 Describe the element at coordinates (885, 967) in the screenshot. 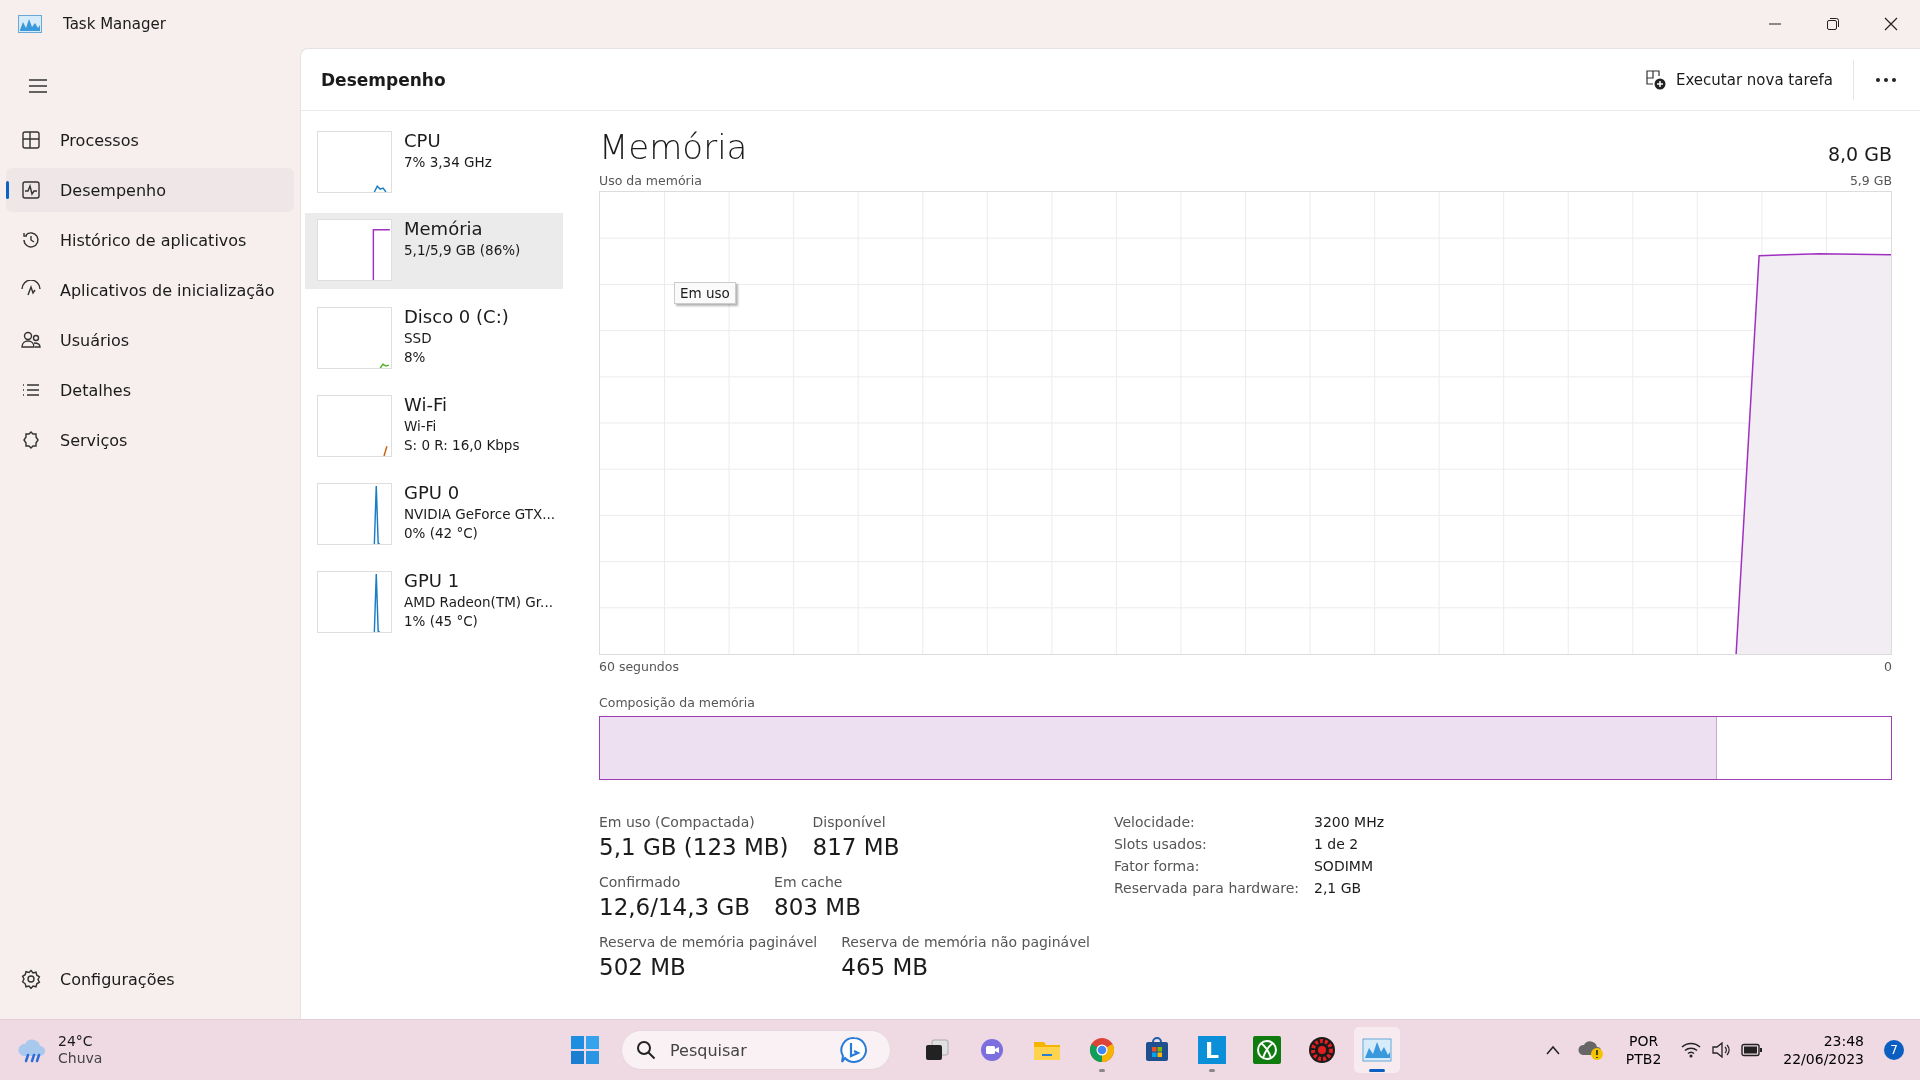

I see `stat-value: 465 MB` at that location.